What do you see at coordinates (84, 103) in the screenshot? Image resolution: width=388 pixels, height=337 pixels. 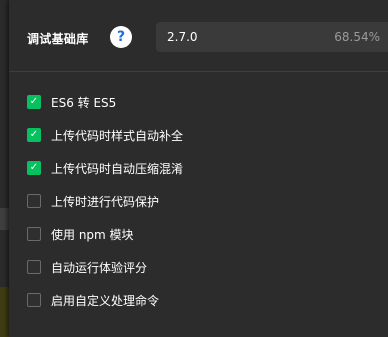 I see `option-label: ES6 转 ES5` at bounding box center [84, 103].